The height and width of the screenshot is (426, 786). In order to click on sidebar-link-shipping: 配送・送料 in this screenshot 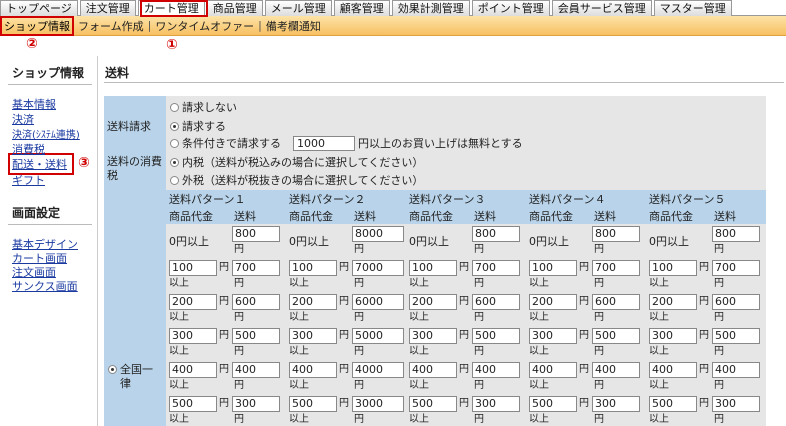, I will do `click(39, 164)`.